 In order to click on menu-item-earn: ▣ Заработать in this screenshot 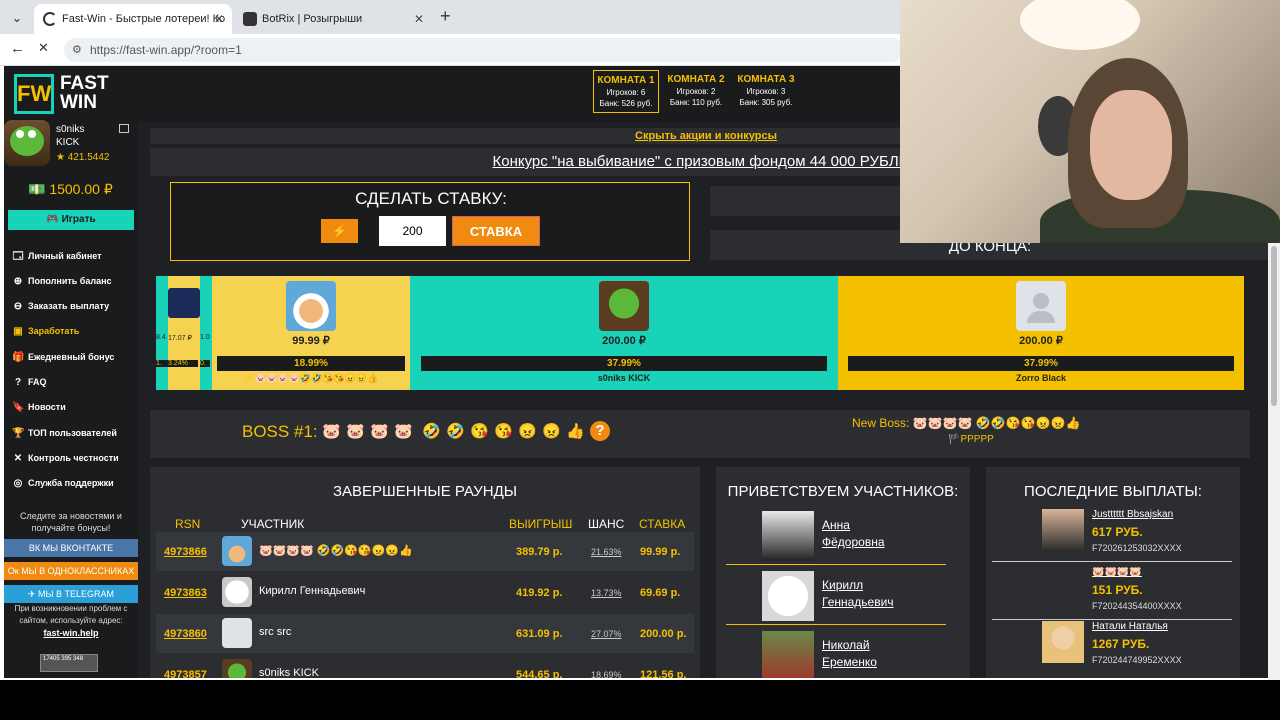, I will do `click(74, 331)`.